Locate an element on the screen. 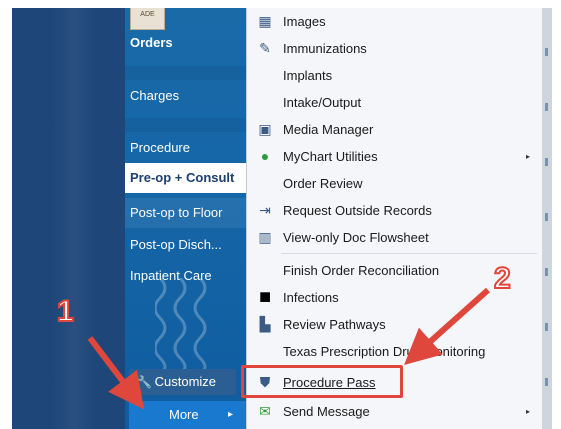  step-number-2: 2 is located at coordinates (502, 278).